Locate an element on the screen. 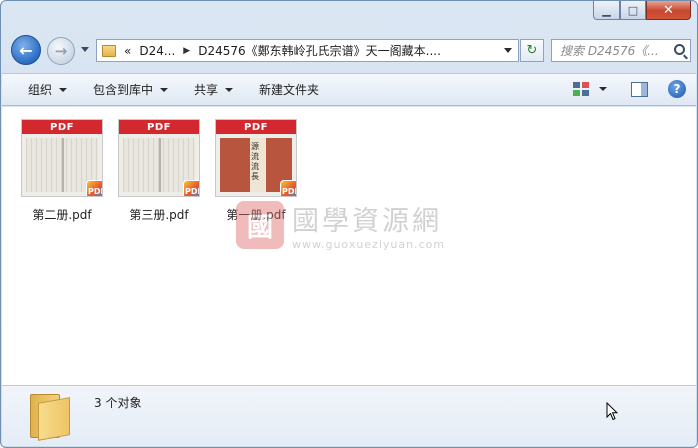 The width and height of the screenshot is (698, 448). watermark: 國 國學資源網 www.guoxueziyuan.com is located at coordinates (340, 225).